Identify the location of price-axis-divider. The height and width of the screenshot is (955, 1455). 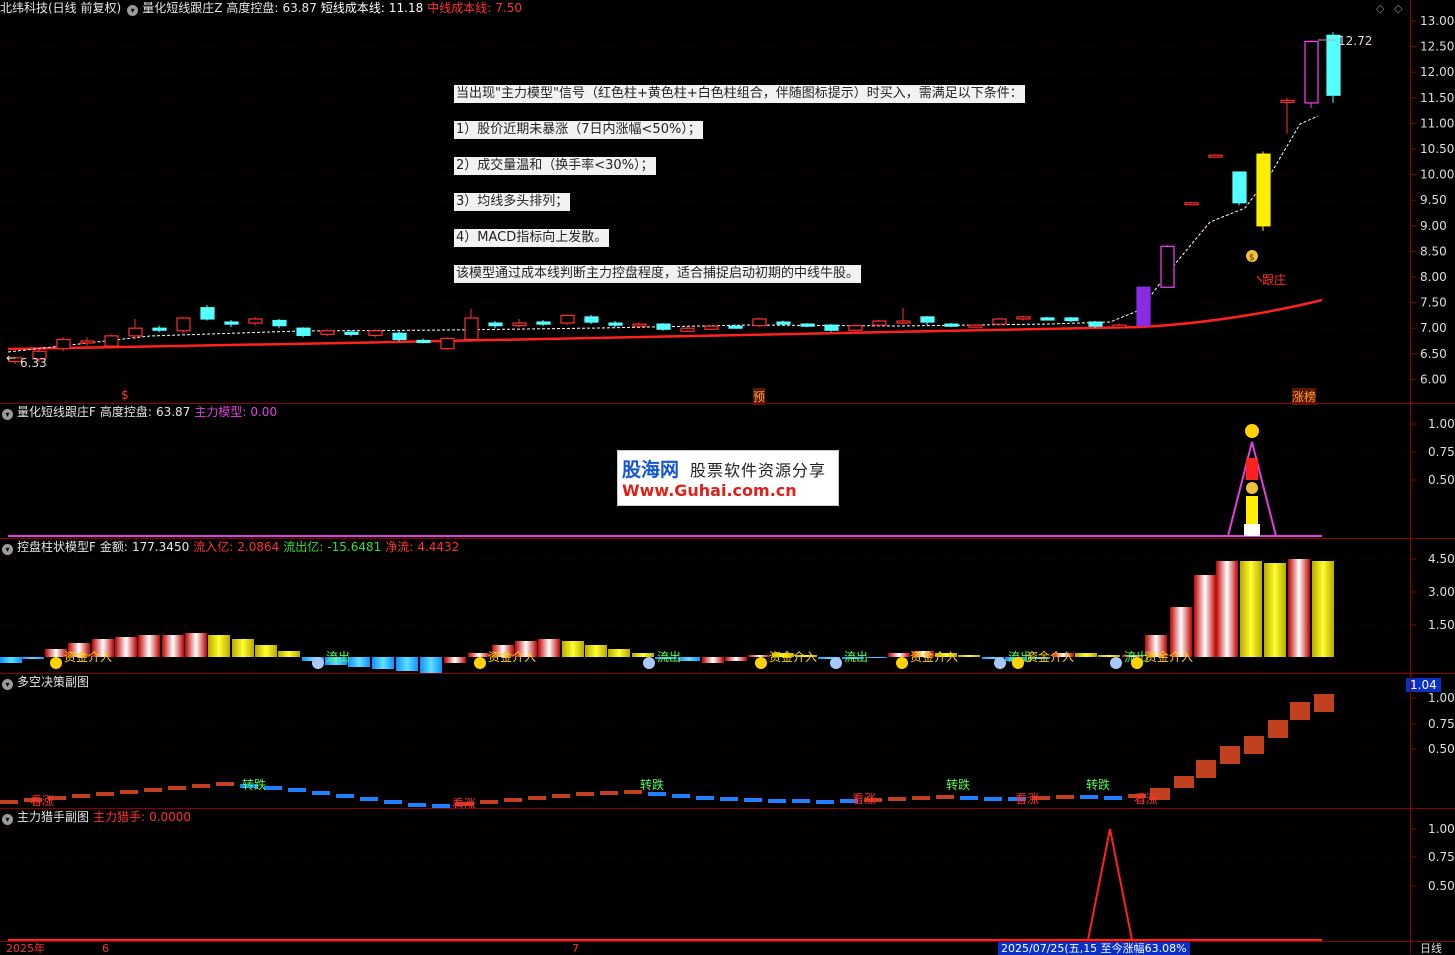
(1410, 477).